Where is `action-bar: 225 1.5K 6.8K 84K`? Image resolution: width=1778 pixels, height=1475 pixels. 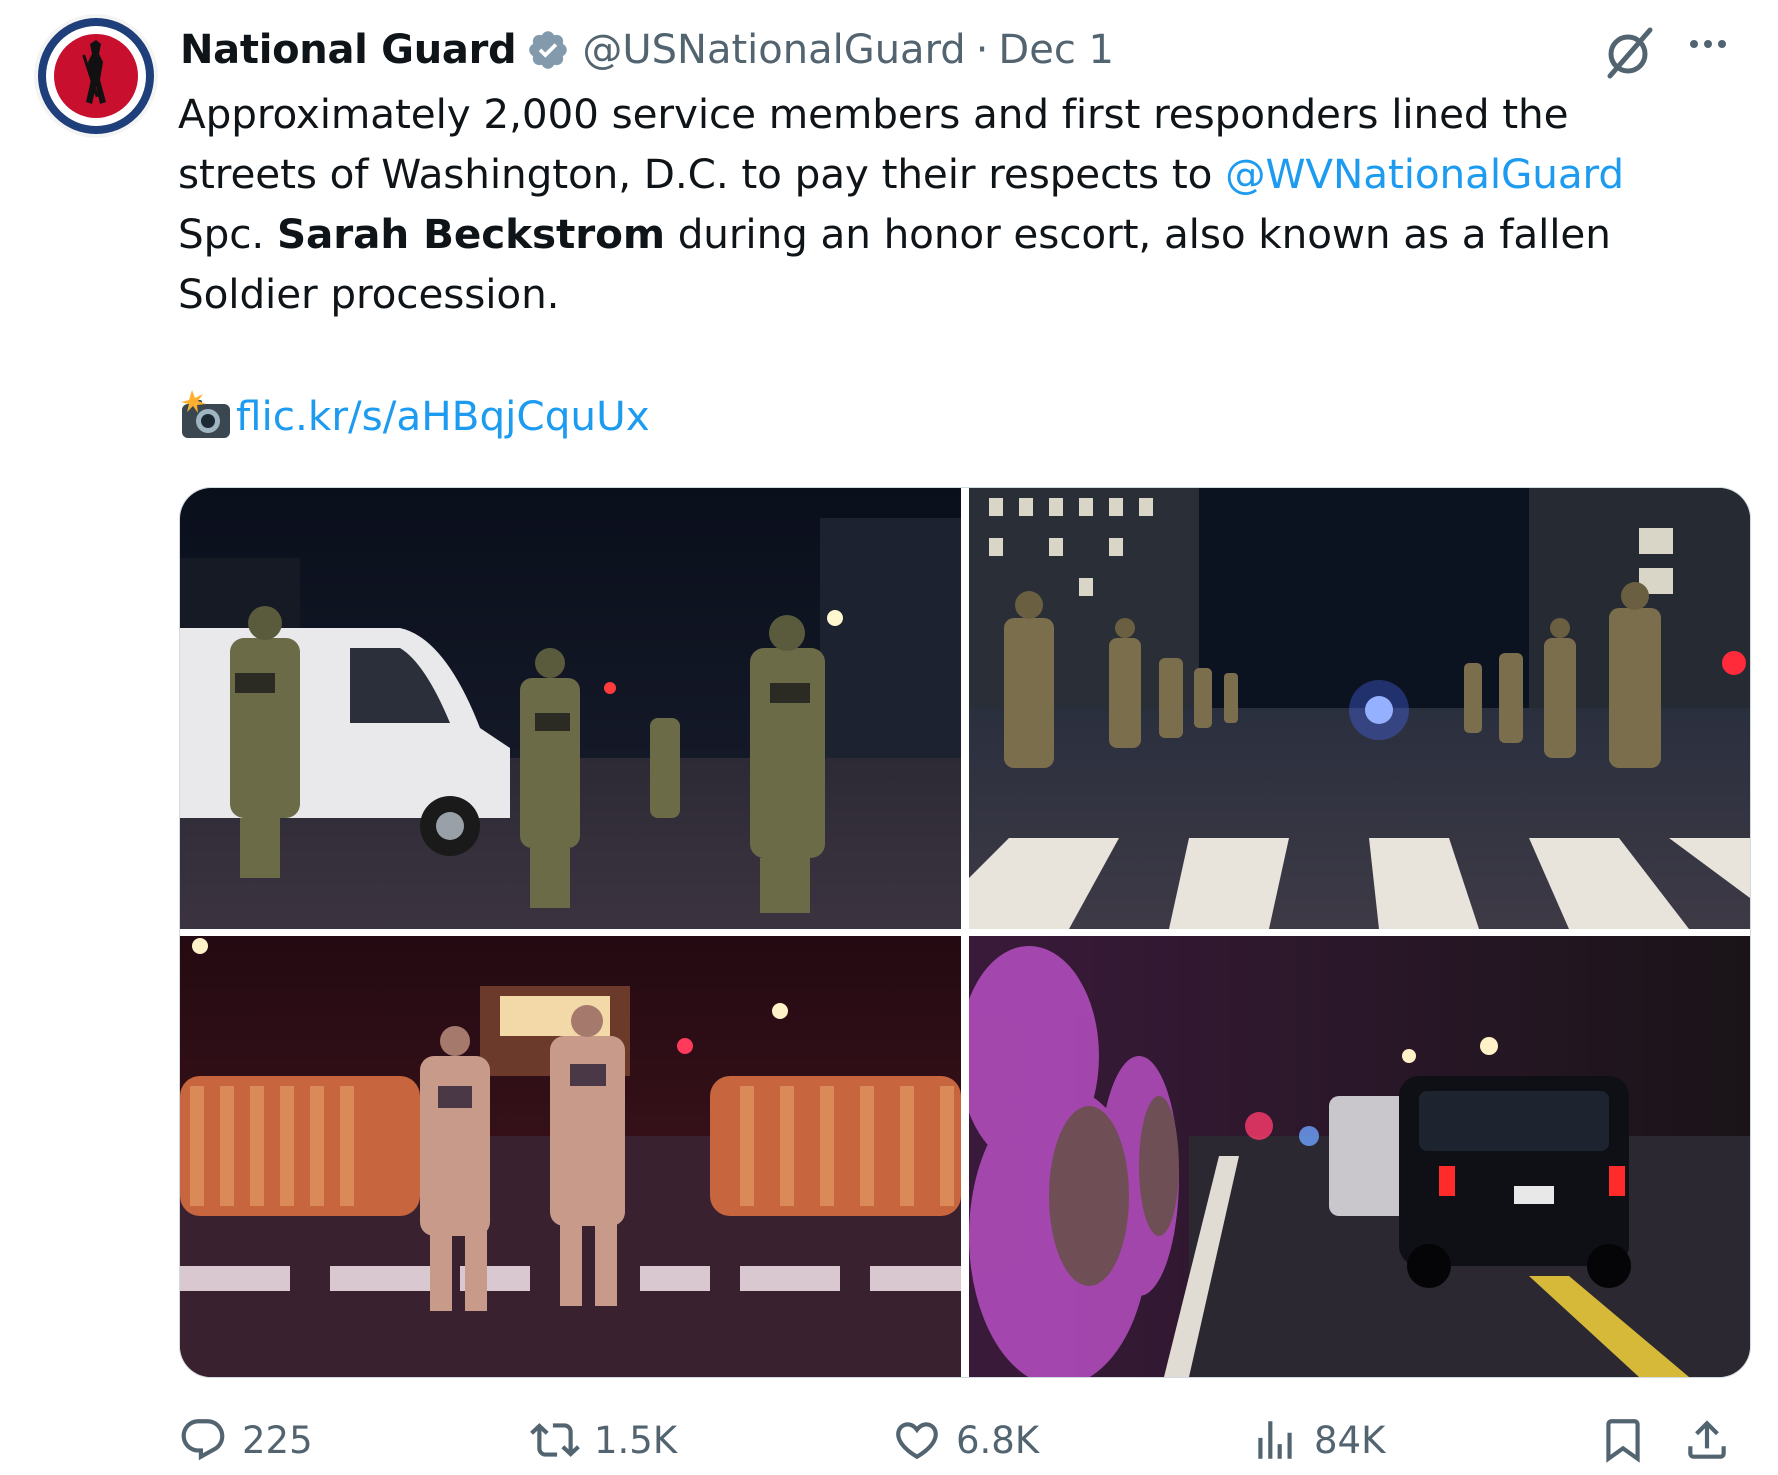
action-bar: 225 1.5K 6.8K 84K is located at coordinates (966, 1440).